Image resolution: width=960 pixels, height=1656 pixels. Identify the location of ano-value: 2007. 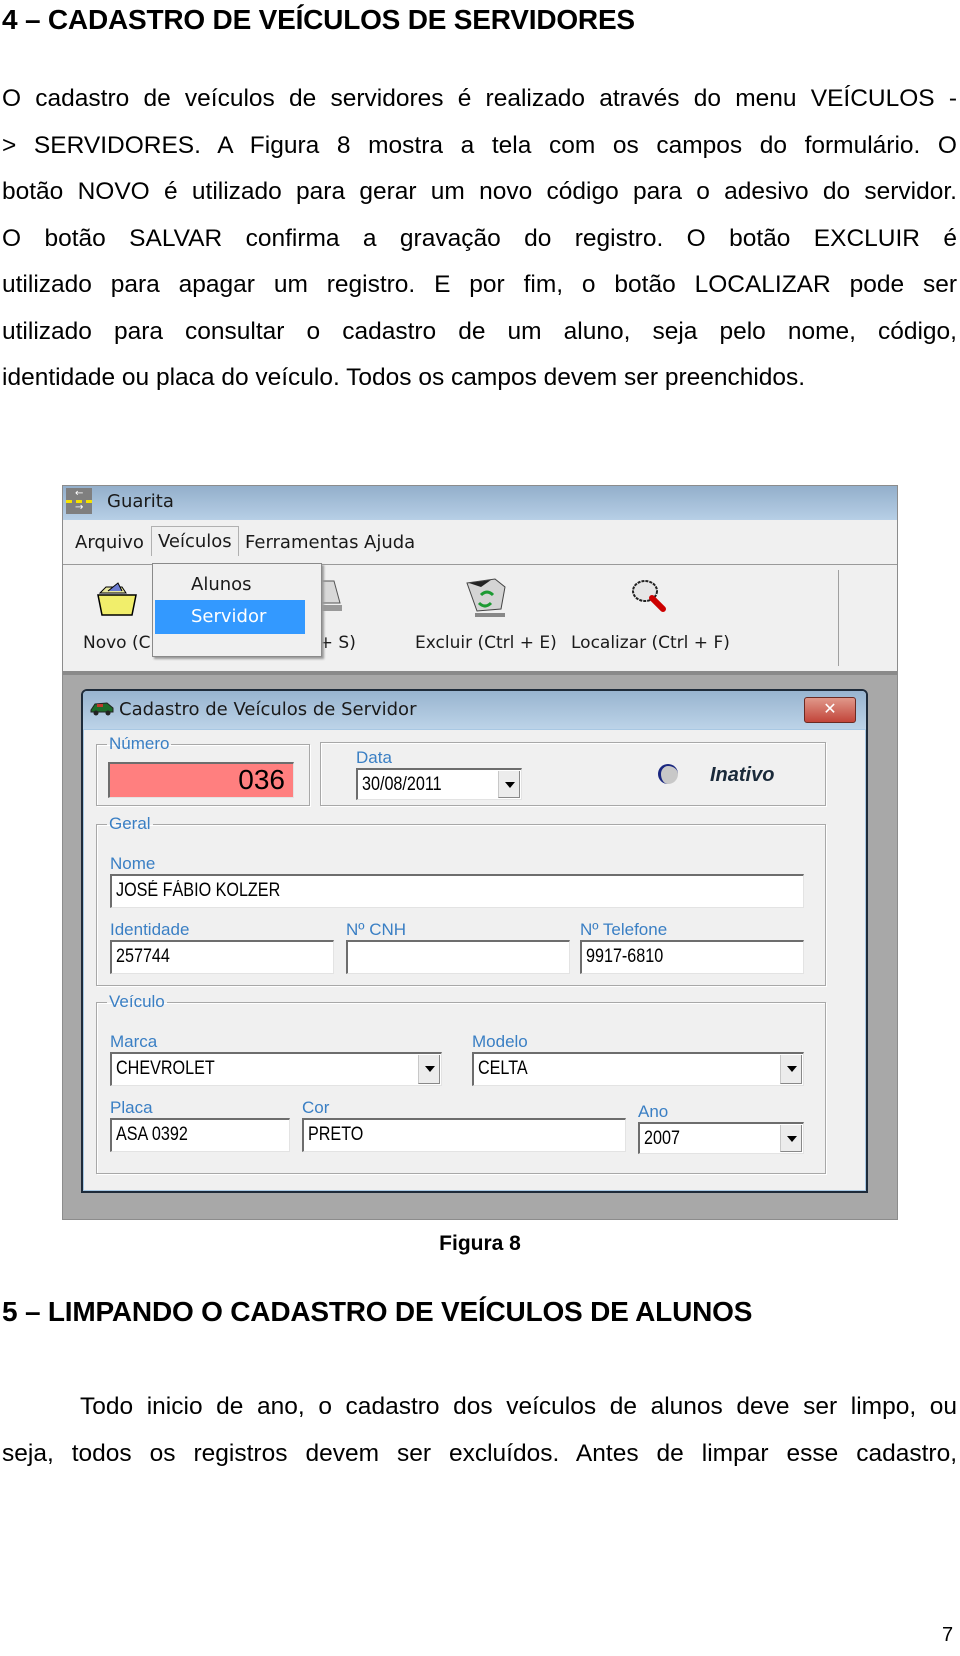
(662, 1138).